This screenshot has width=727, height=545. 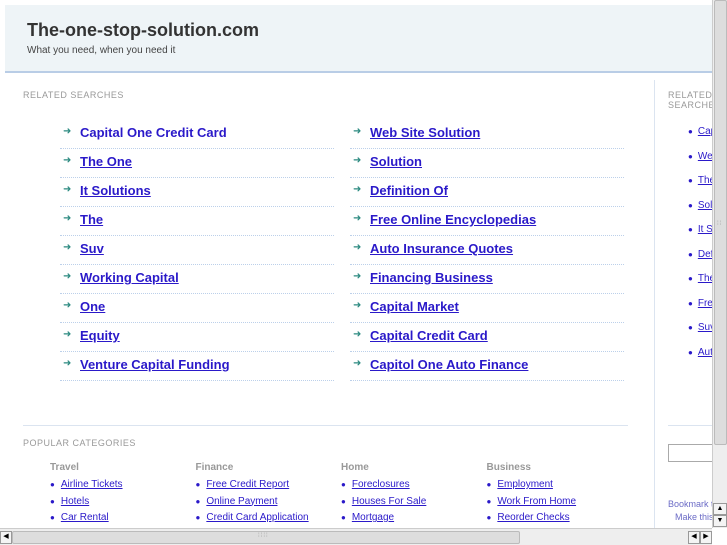 I want to click on related-search-link: Equity, so click(x=100, y=335).